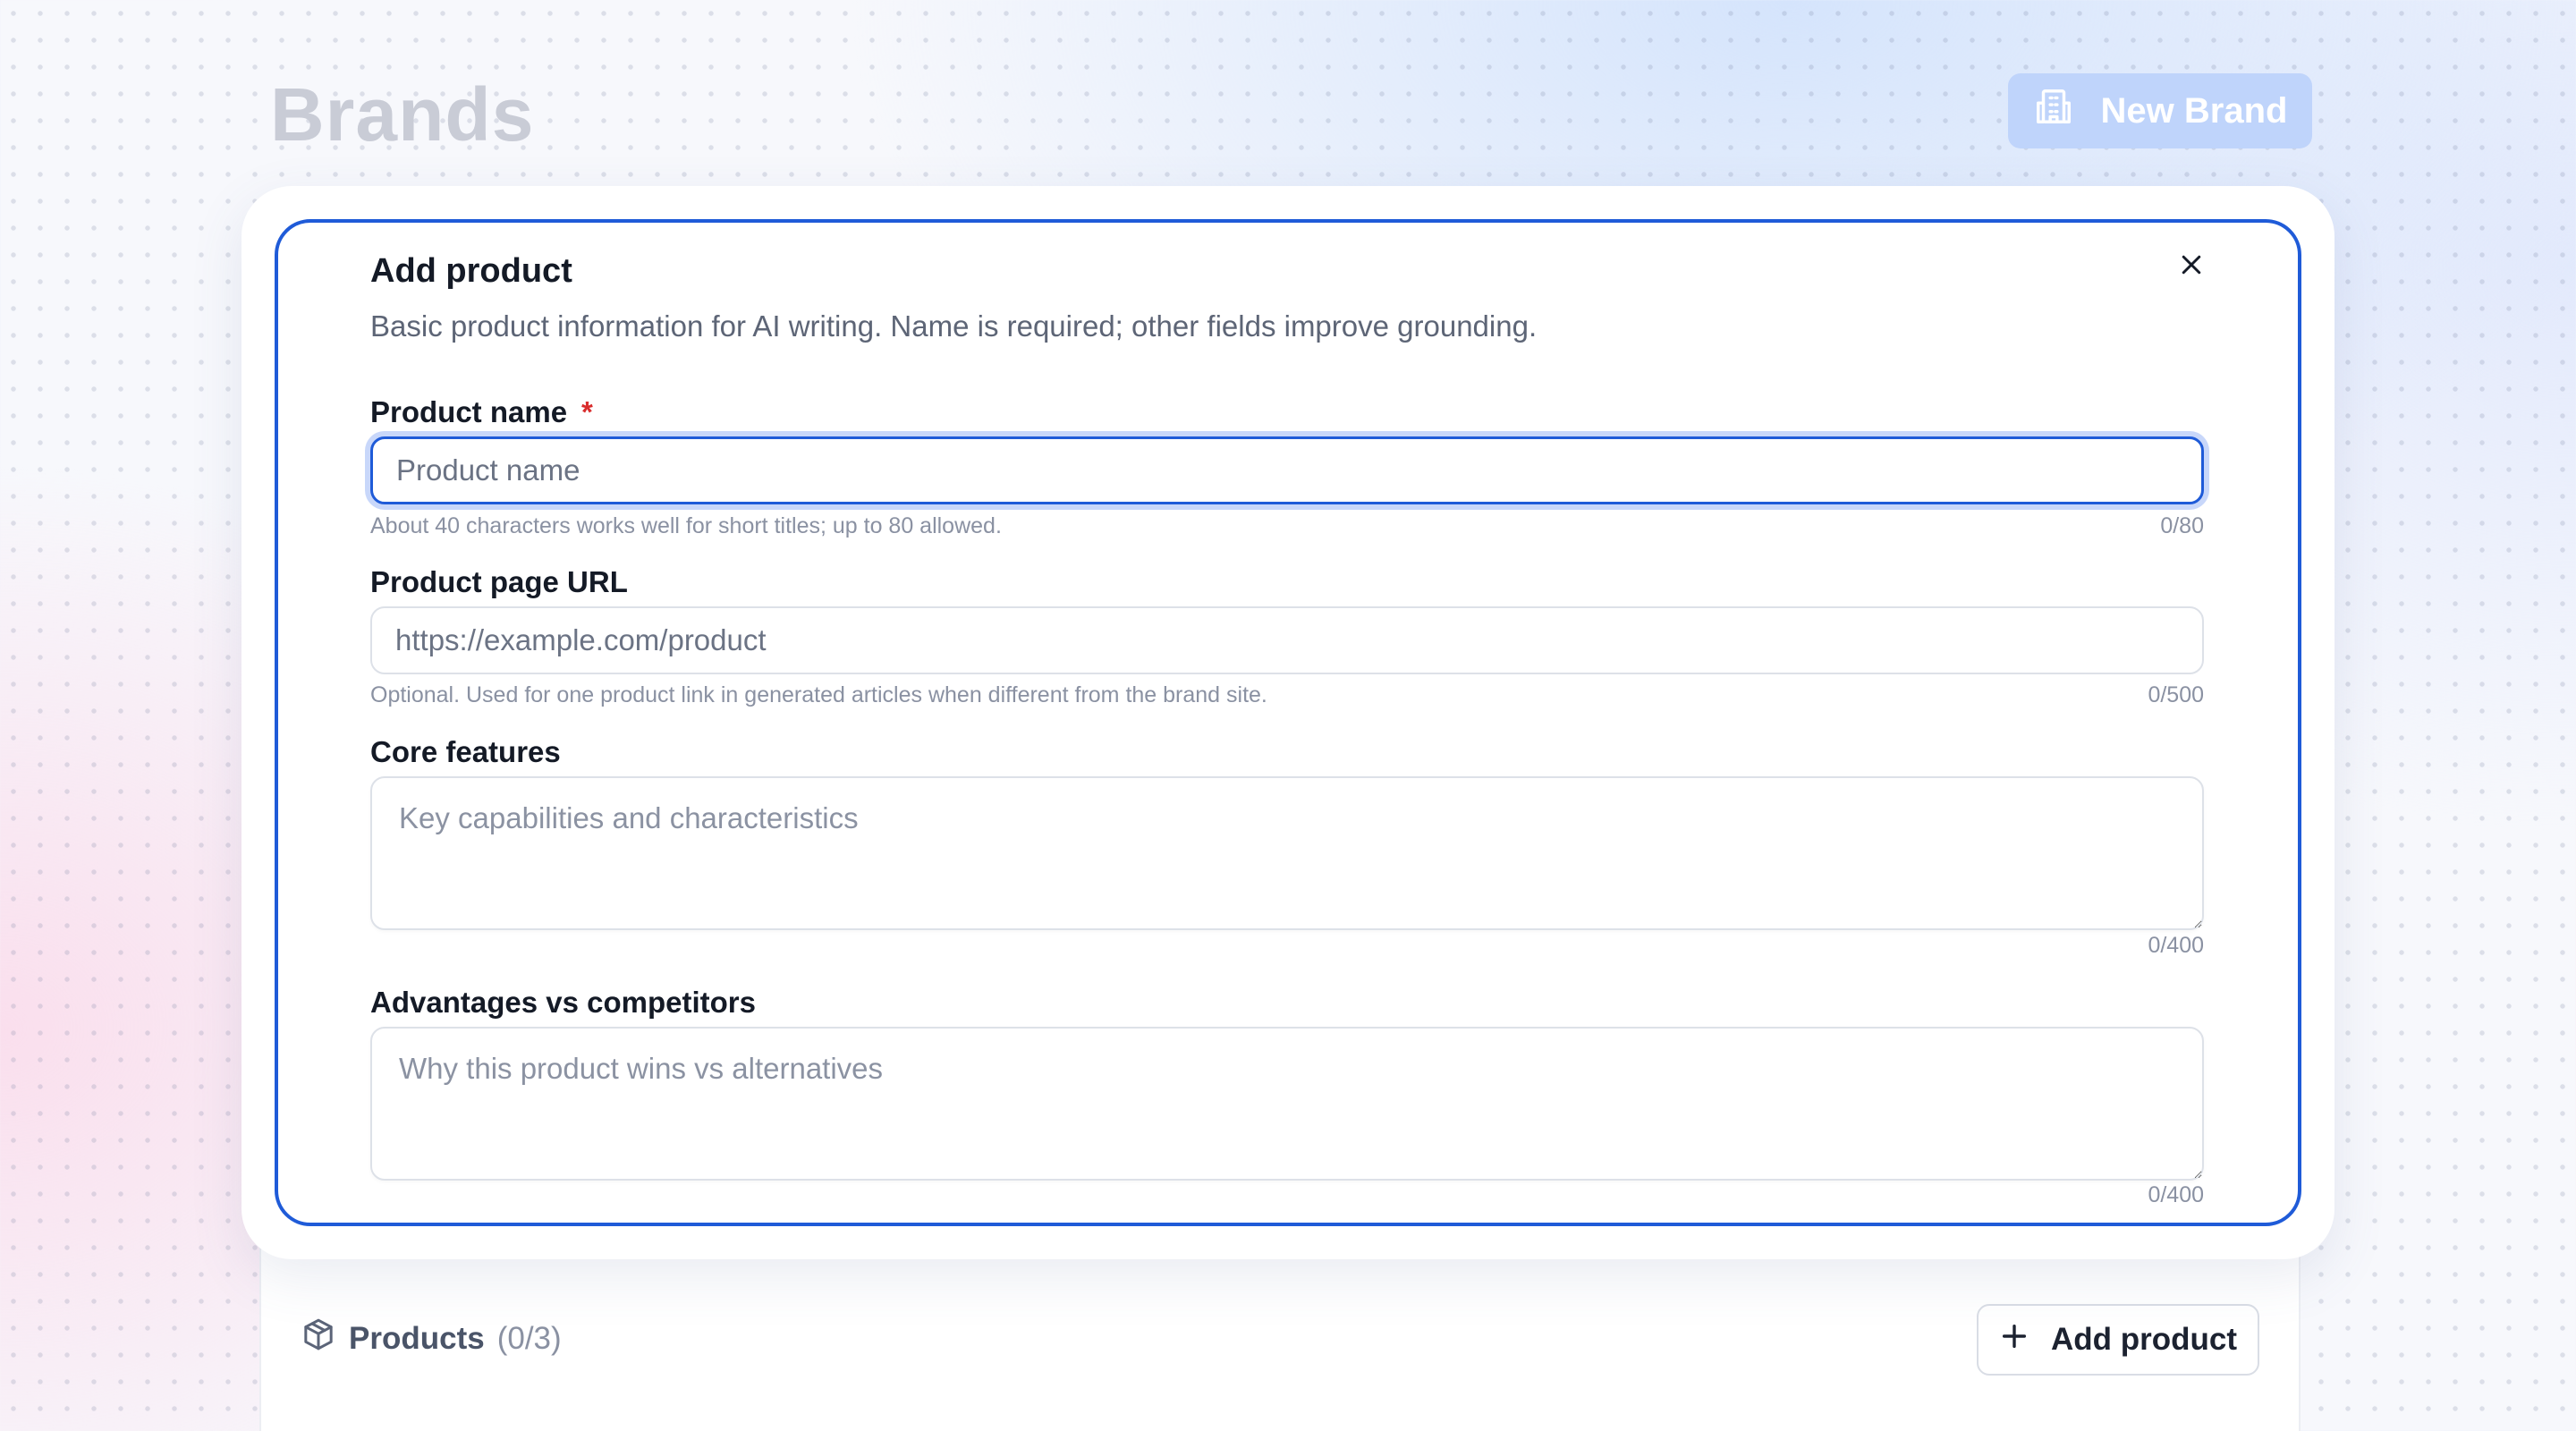 This screenshot has height=1431, width=2576. I want to click on plus-icon, so click(2014, 1340).